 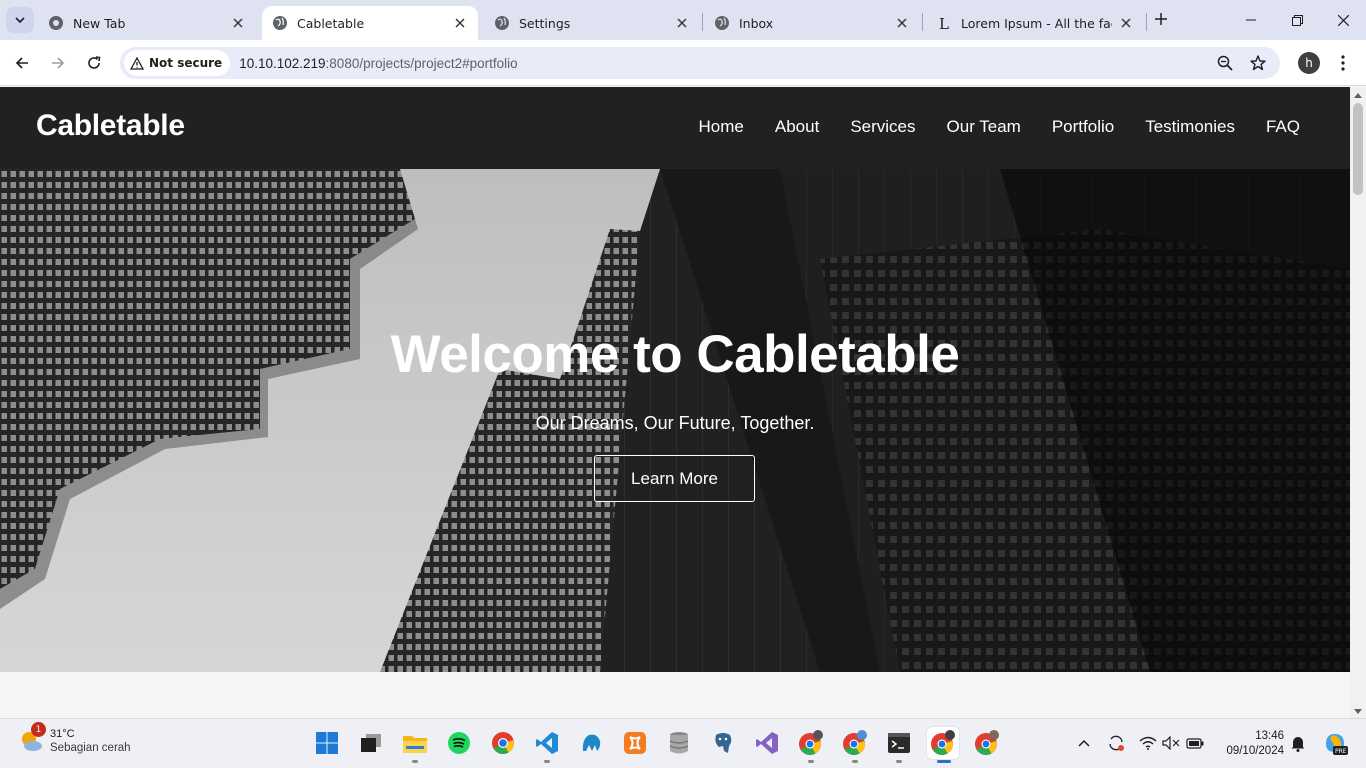 I want to click on warning-triangle-icon, so click(x=137, y=63).